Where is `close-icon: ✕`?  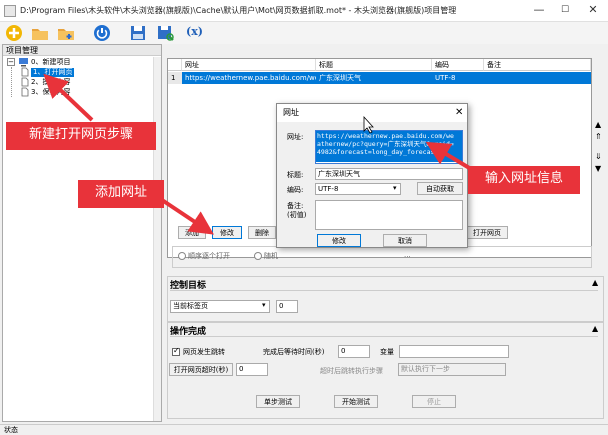
close-icon: ✕ is located at coordinates (459, 112).